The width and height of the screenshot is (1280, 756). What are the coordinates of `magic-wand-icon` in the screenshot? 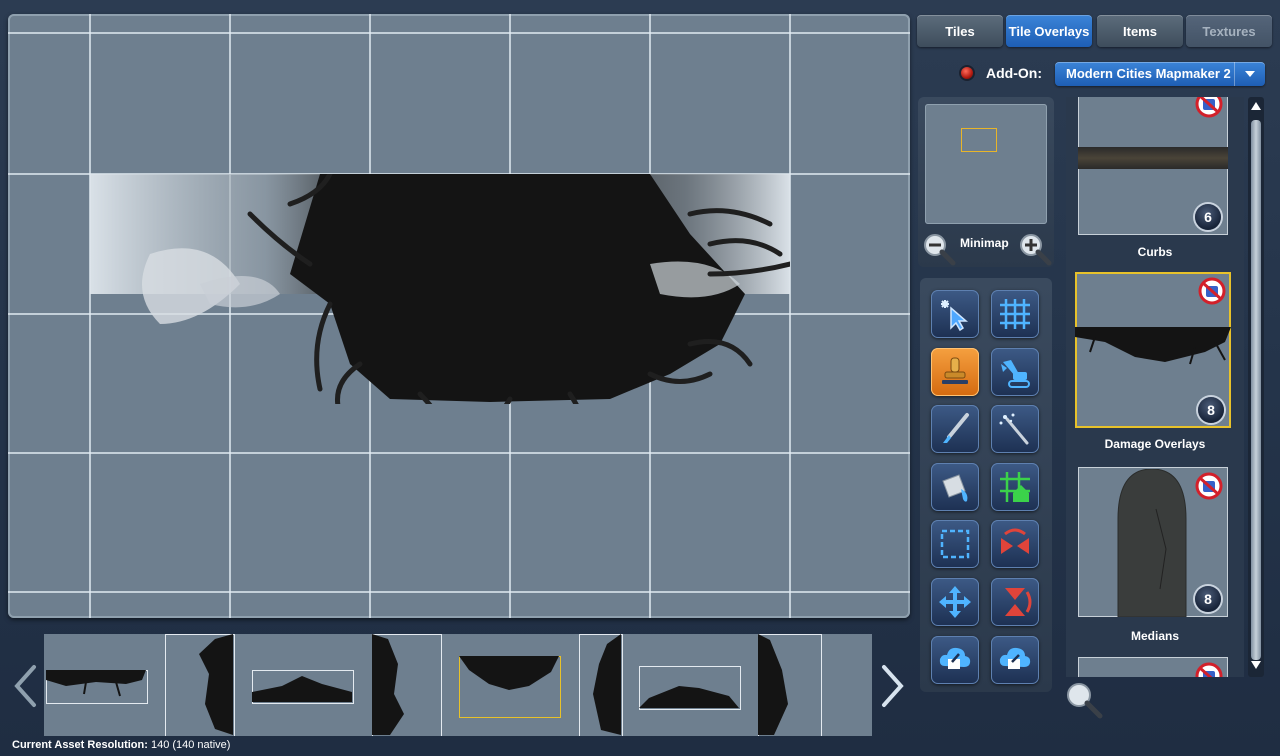 It's located at (1014, 429).